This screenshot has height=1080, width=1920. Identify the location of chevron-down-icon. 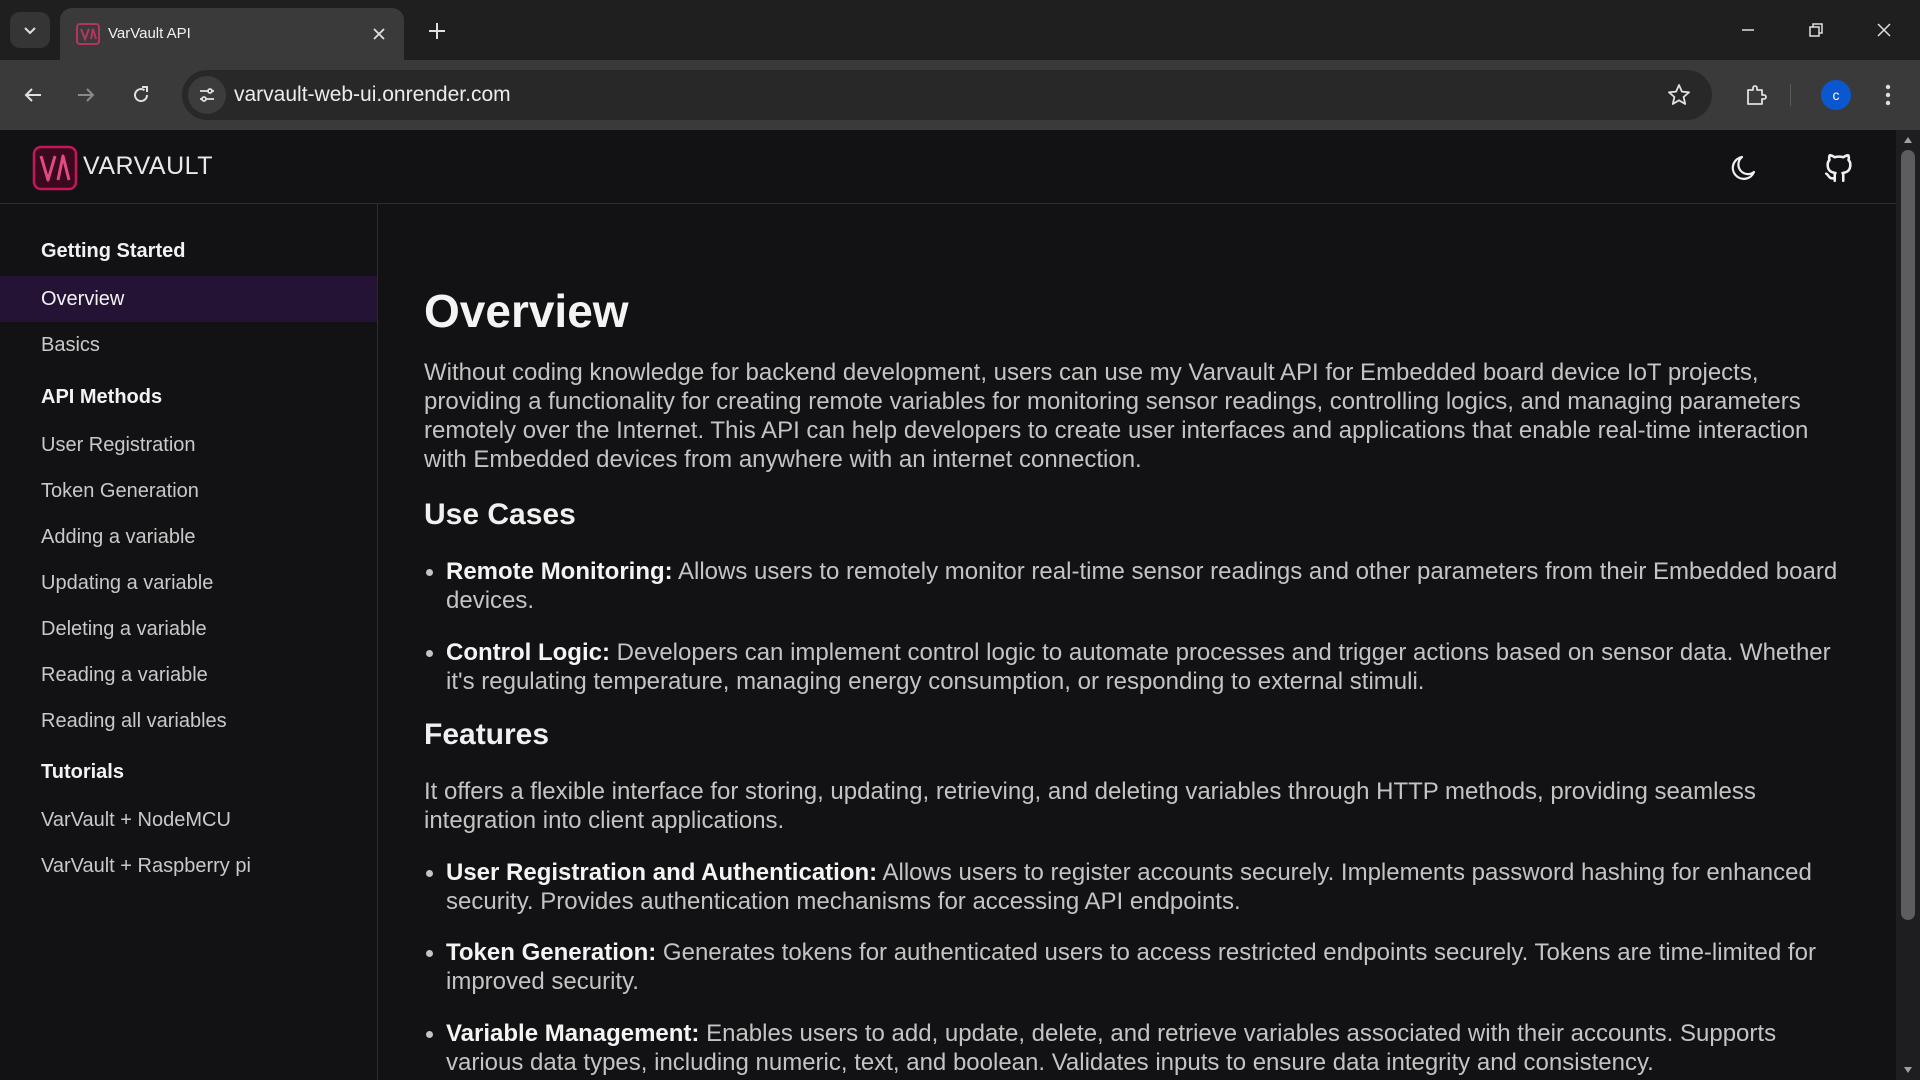
(30, 31).